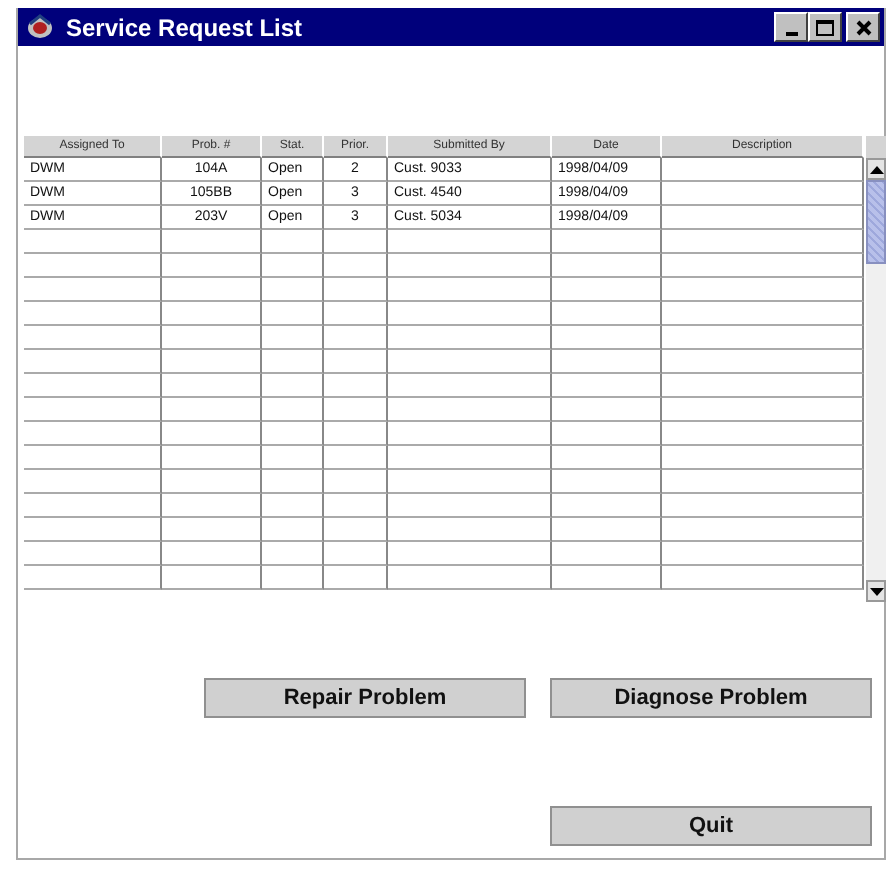 The image size is (894, 870). Describe the element at coordinates (876, 222) in the screenshot. I see `scrollbar-thumb` at that location.